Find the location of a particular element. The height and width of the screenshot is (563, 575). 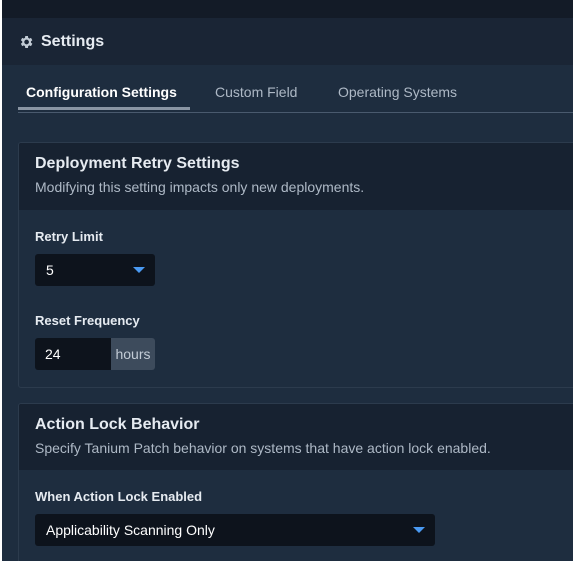

page-title: Settings is located at coordinates (73, 41).